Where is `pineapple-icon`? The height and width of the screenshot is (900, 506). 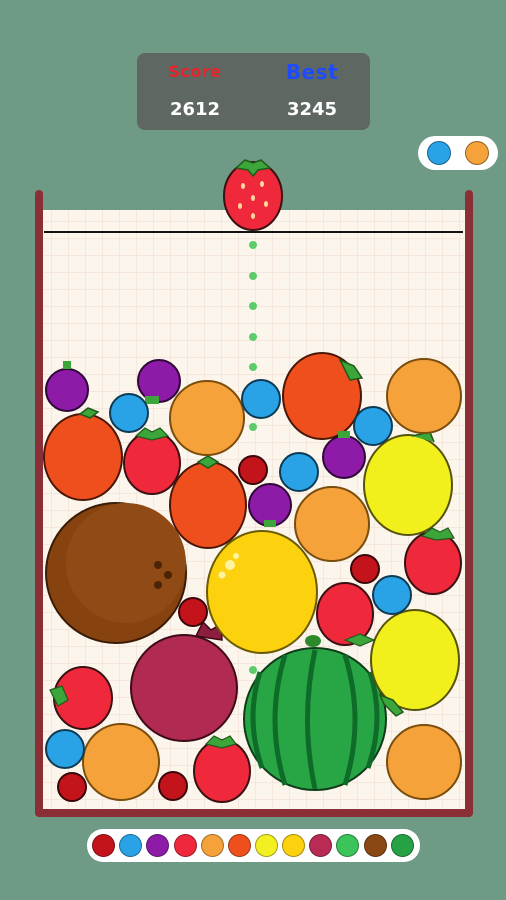 pineapple-icon is located at coordinates (293, 845).